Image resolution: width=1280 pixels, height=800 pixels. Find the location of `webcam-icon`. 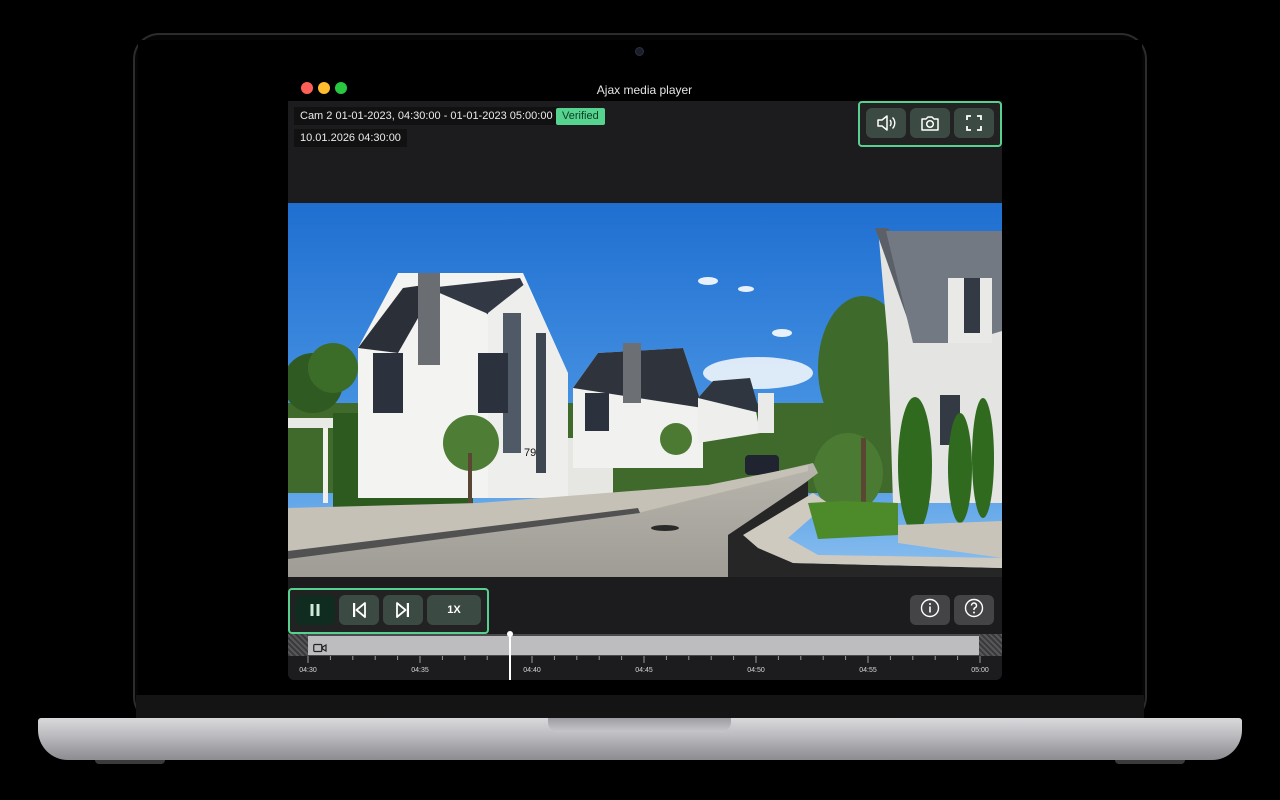

webcam-icon is located at coordinates (639, 51).